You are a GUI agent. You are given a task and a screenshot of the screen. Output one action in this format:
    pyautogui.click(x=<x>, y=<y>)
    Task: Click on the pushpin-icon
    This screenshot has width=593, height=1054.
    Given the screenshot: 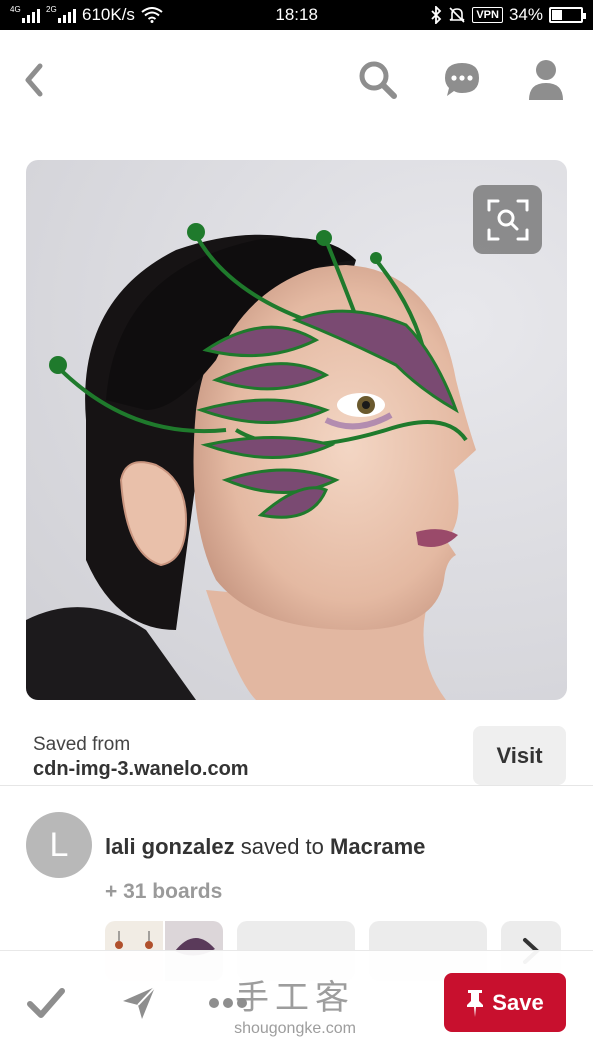 What is the action you would take?
    pyautogui.click(x=475, y=1003)
    